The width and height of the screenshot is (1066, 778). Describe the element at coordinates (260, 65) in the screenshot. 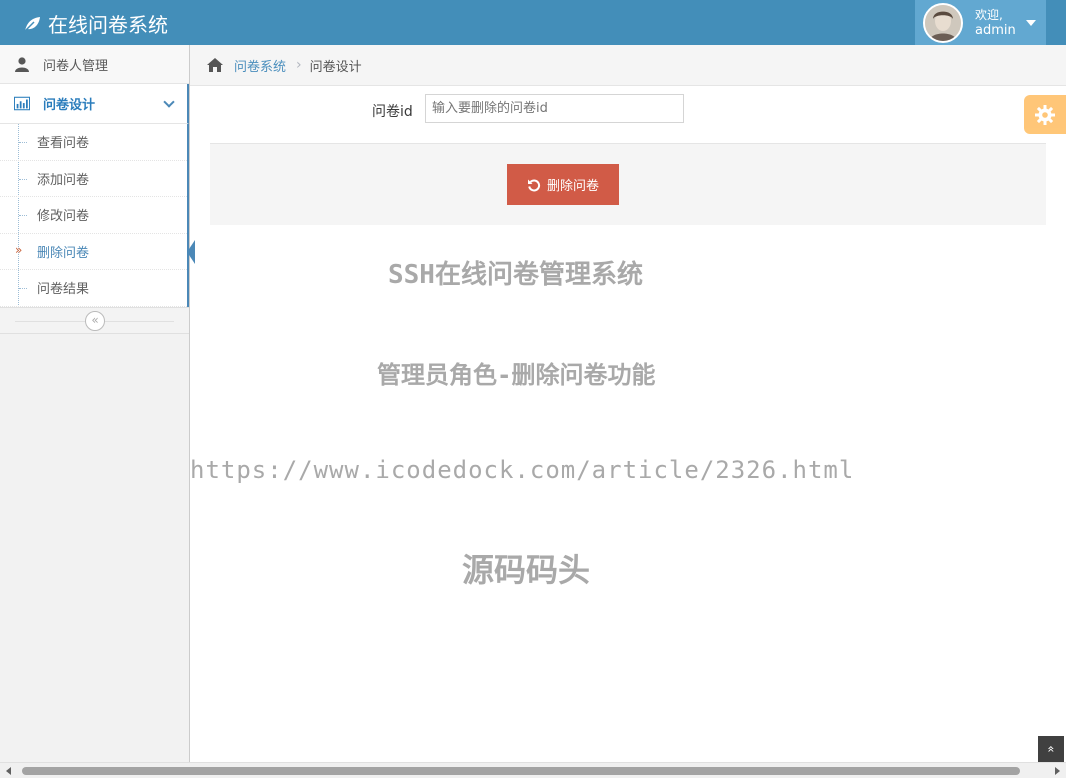

I see `breadcrumb-link: 问卷系统` at that location.